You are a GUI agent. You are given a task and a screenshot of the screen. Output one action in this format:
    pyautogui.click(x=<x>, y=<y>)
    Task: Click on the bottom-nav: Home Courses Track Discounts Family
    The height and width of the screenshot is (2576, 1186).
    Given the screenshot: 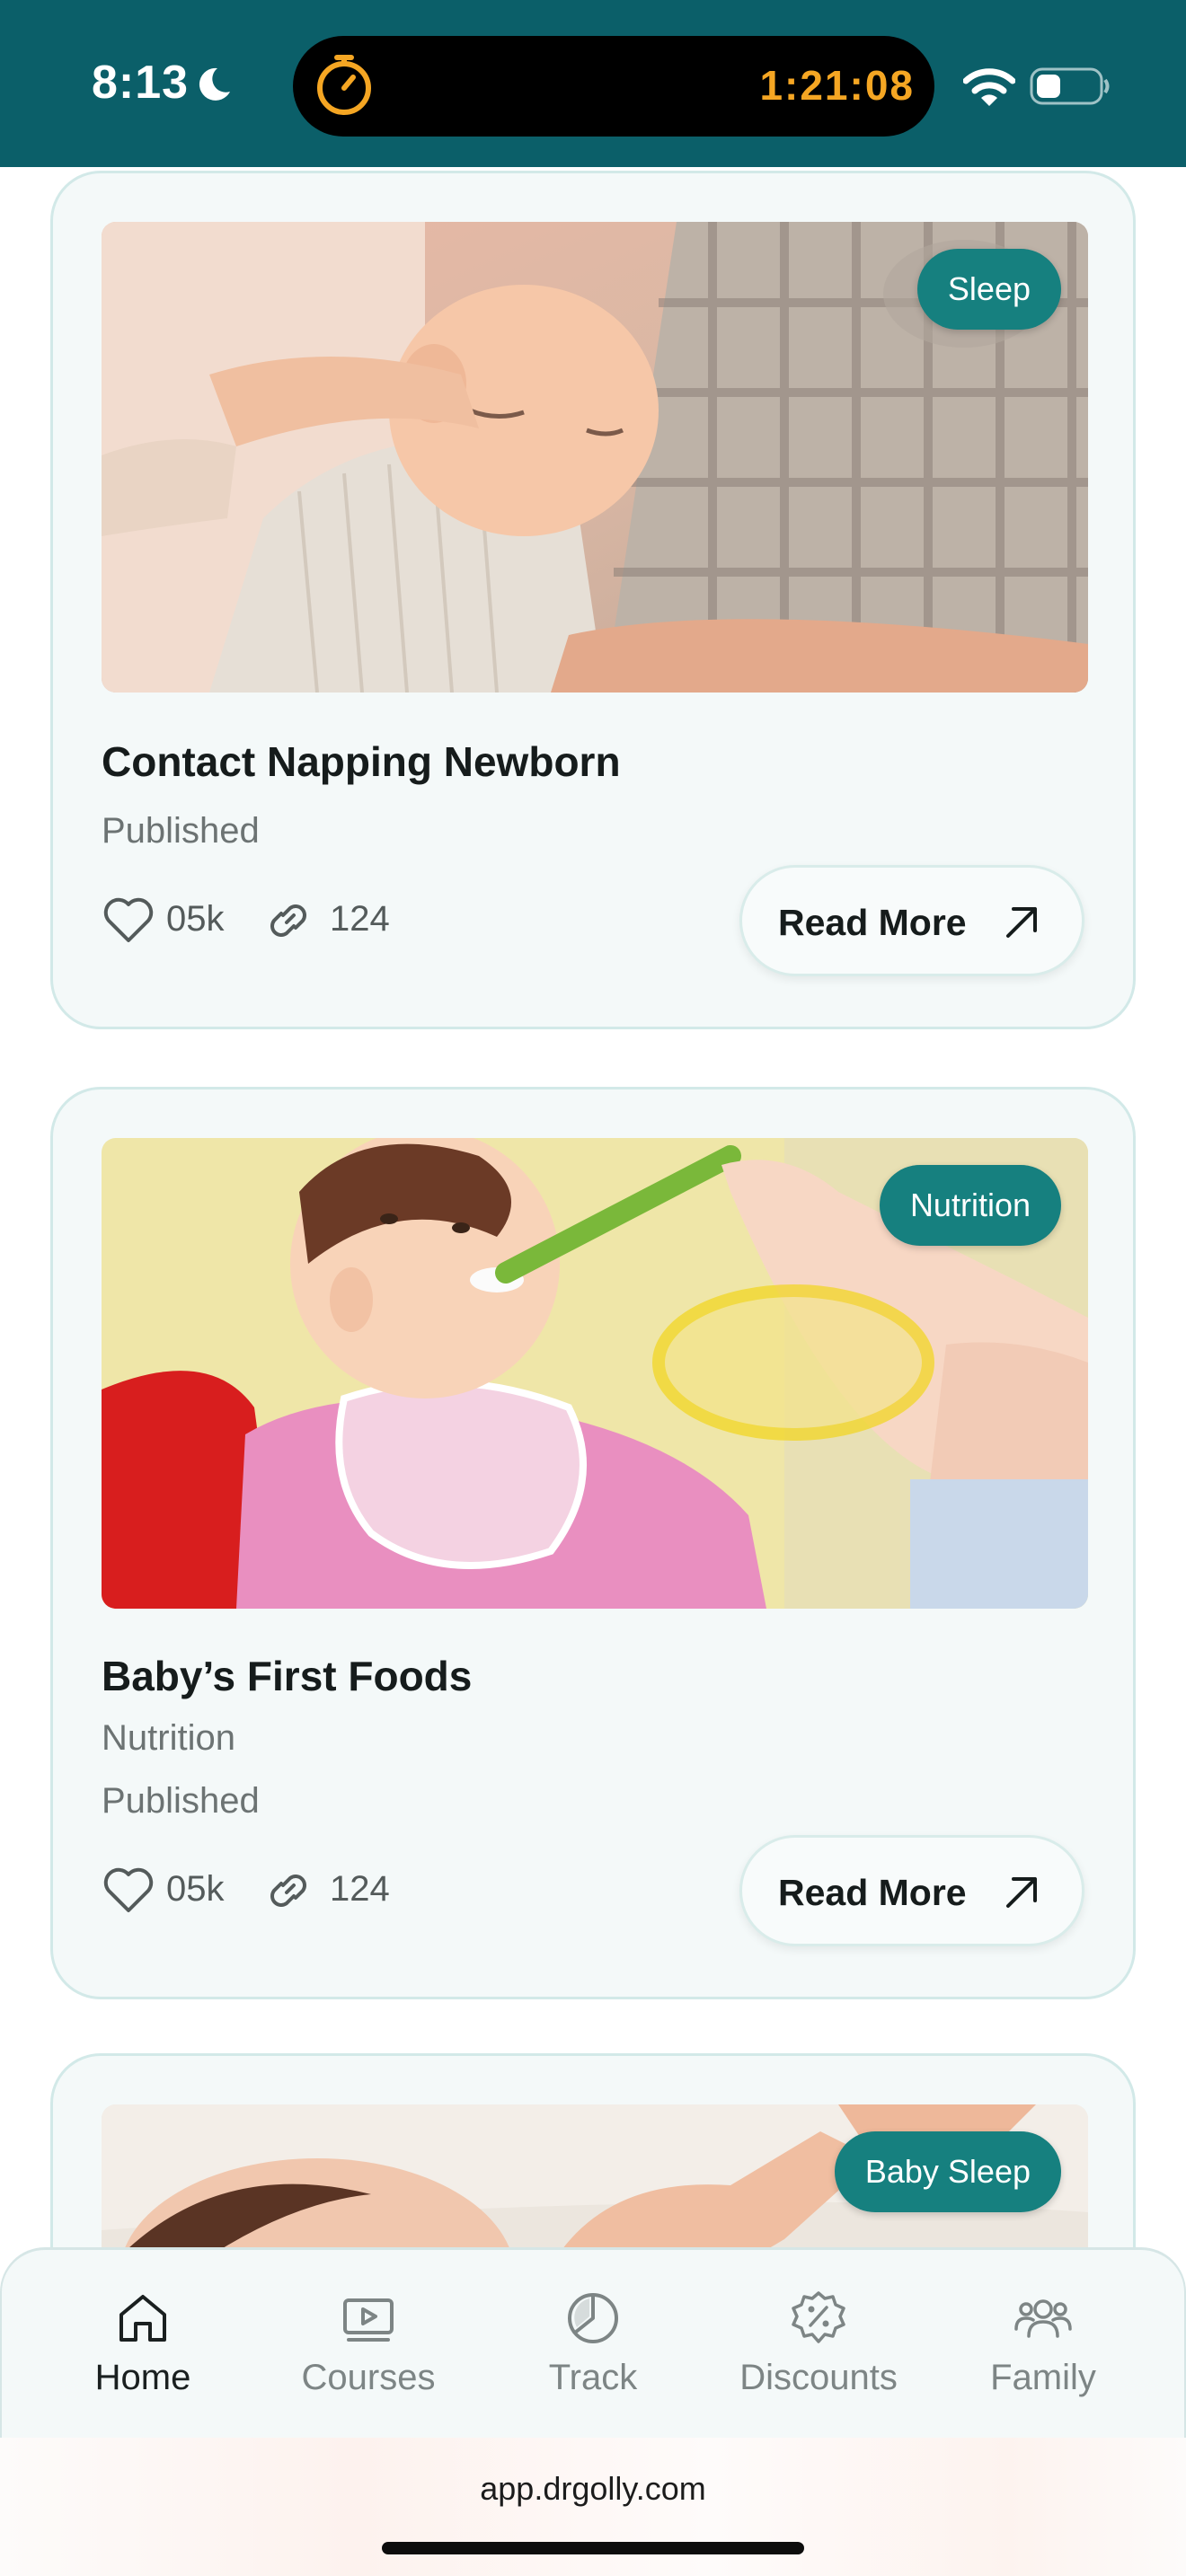 What is the action you would take?
    pyautogui.click(x=593, y=2342)
    